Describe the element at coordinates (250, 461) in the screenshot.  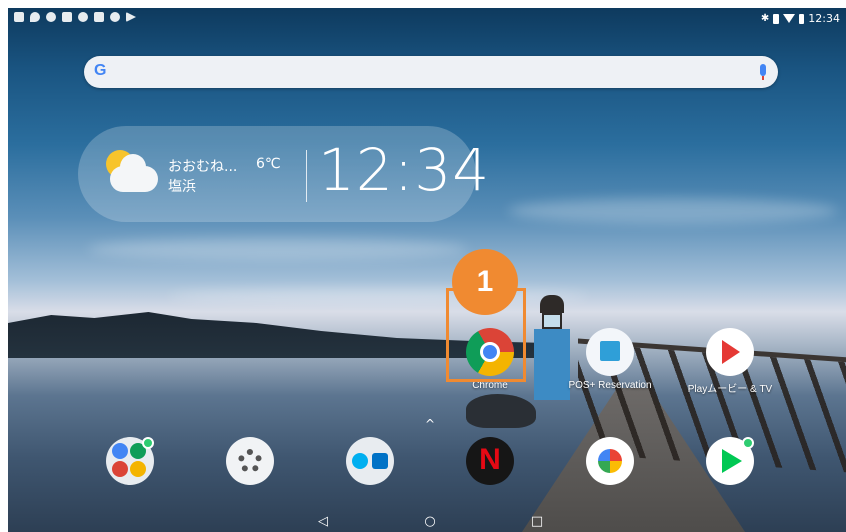
I see `settings-icon` at that location.